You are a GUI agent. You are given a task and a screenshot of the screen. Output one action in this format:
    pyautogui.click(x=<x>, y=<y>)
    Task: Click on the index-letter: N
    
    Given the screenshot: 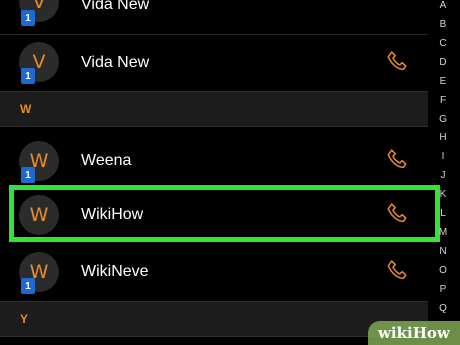 What is the action you would take?
    pyautogui.click(x=443, y=251)
    